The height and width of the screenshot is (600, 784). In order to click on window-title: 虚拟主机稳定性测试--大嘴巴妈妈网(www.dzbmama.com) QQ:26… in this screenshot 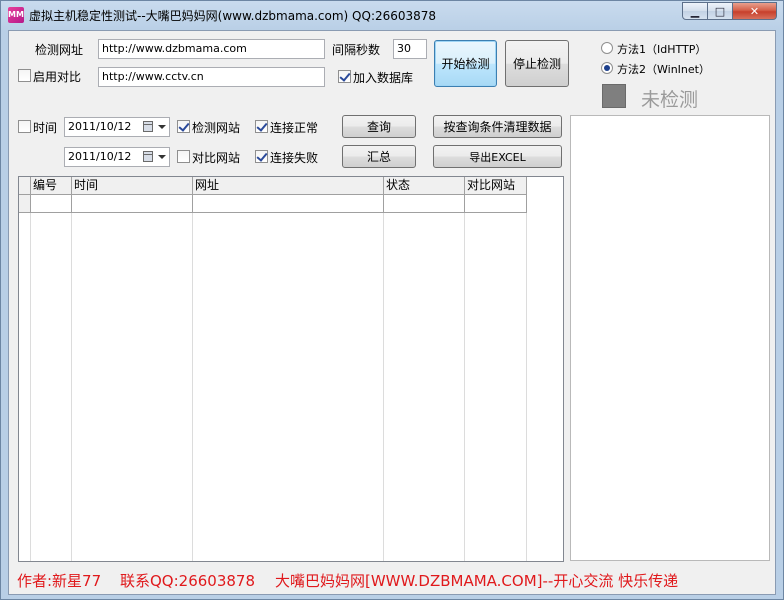, I will do `click(233, 16)`.